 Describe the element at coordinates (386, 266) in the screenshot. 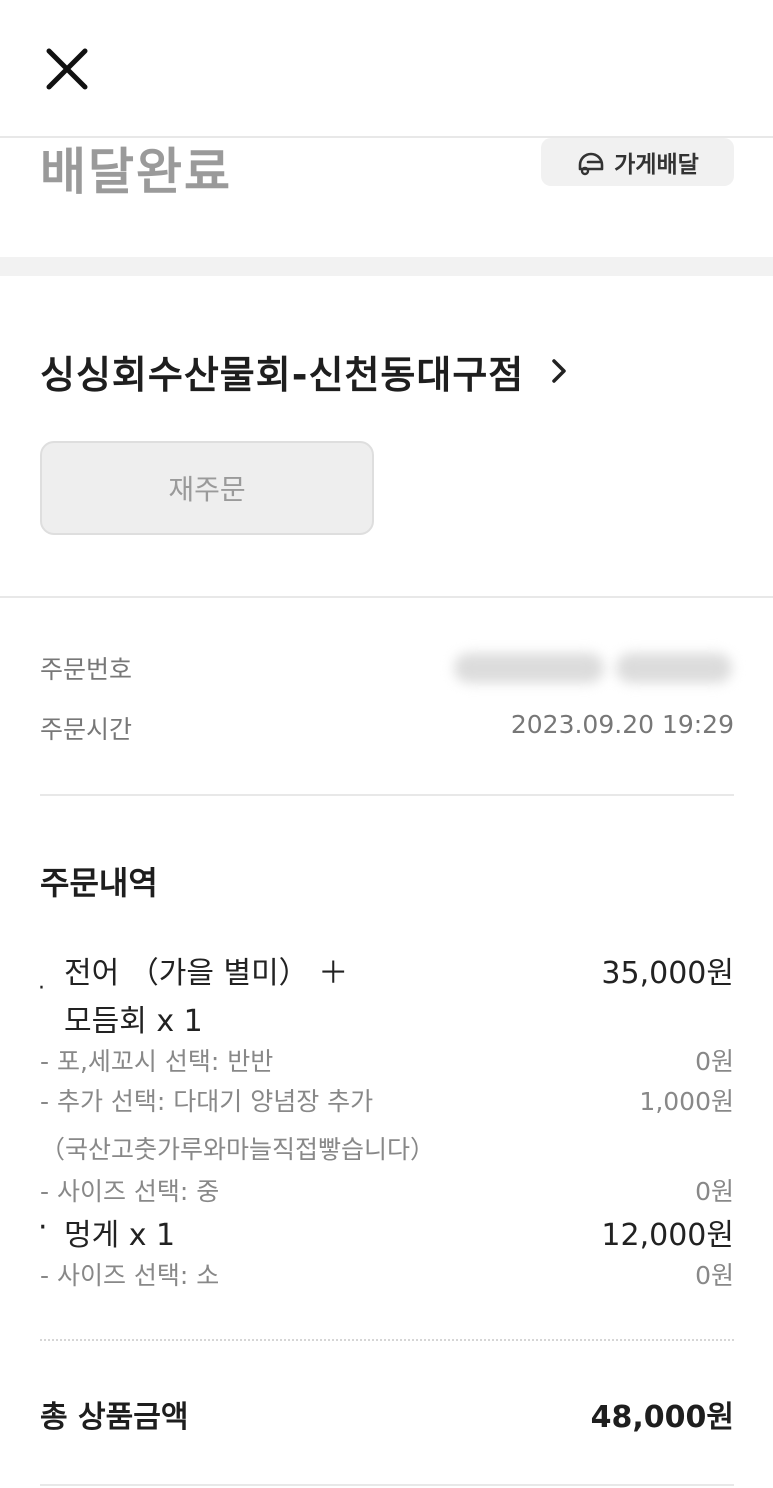

I see `section-separator-band` at that location.